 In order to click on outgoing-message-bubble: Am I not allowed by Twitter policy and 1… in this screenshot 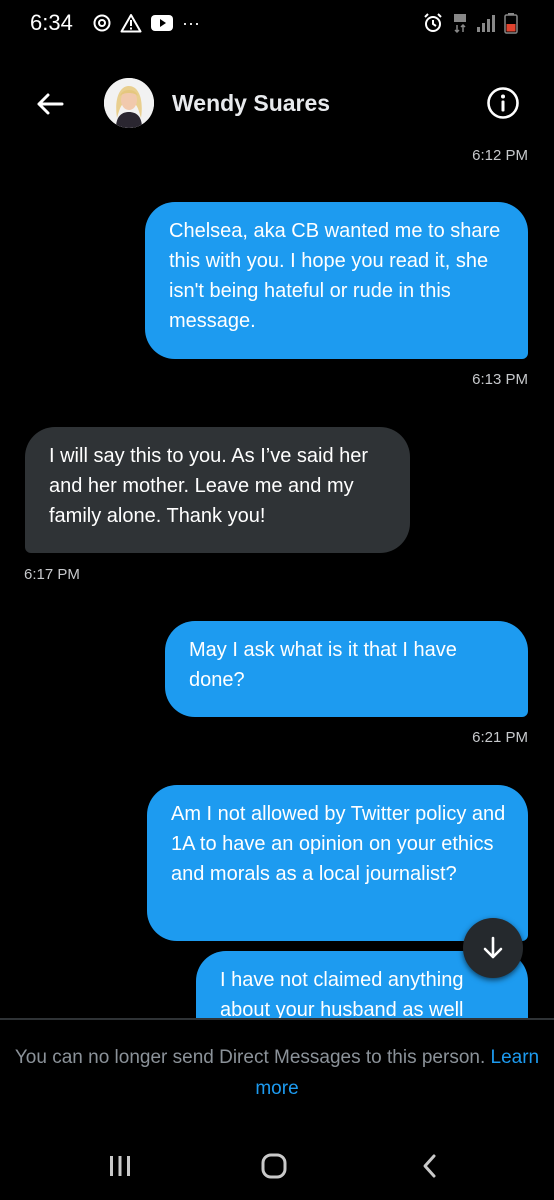, I will do `click(337, 863)`.